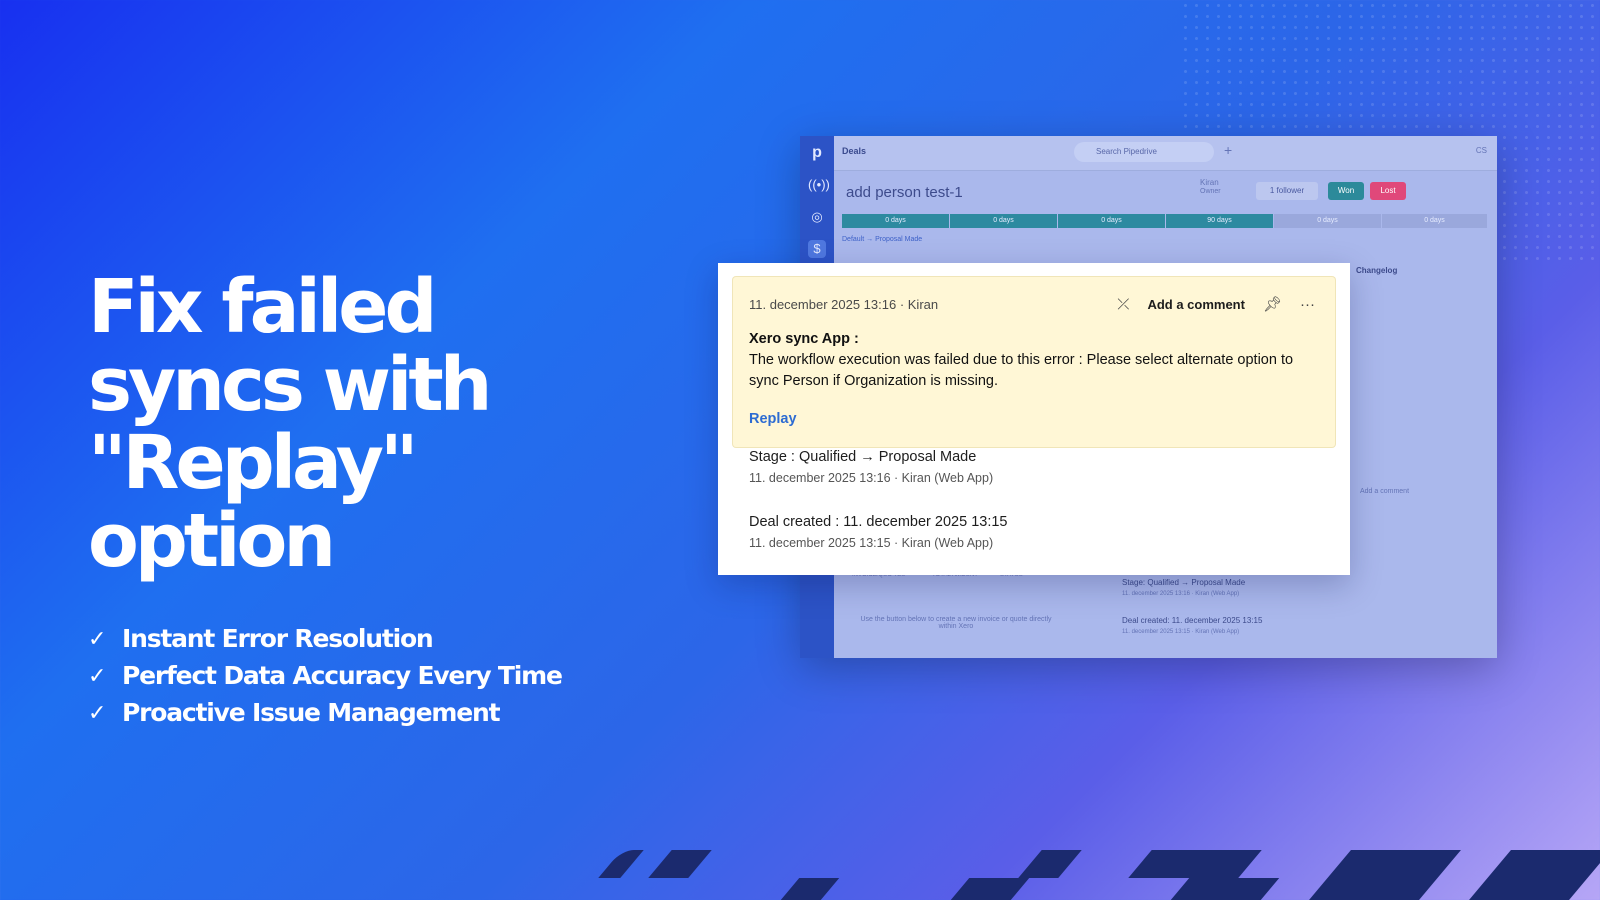 This screenshot has height=900, width=1600. I want to click on breadcrumb: Default → Proposal Made, so click(882, 239).